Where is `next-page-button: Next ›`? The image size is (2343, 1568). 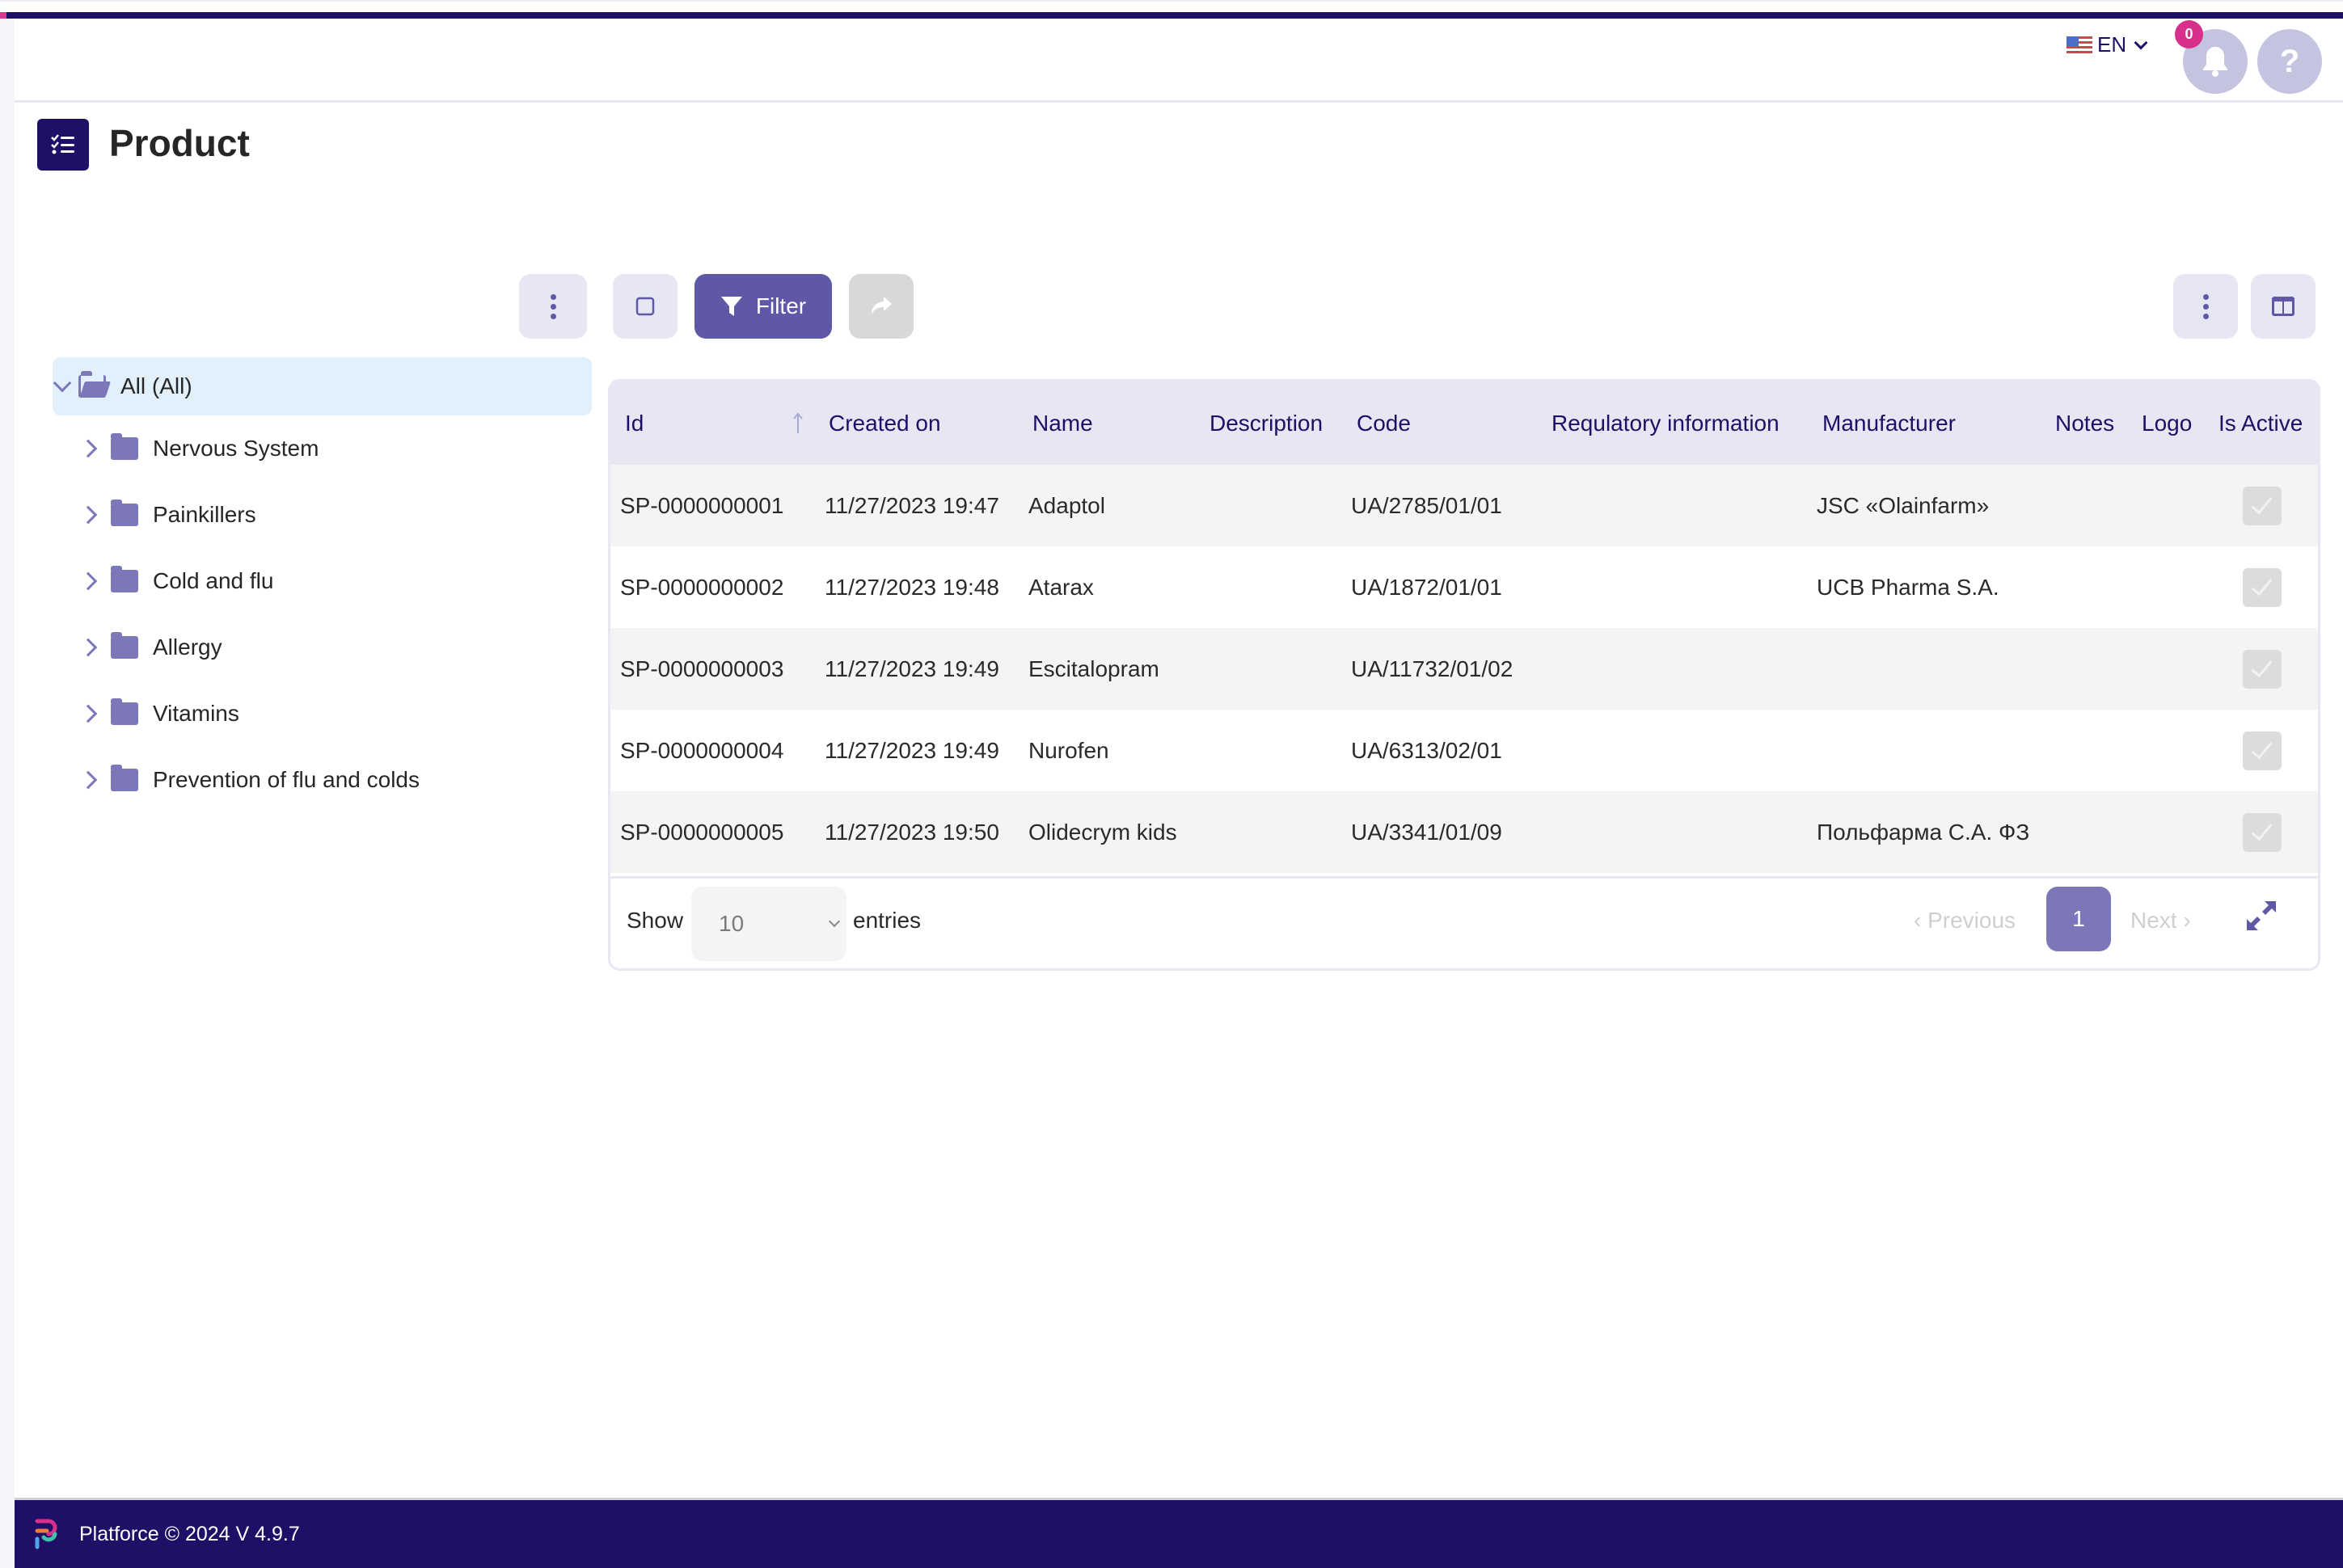
next-page-button: Next › is located at coordinates (2160, 921).